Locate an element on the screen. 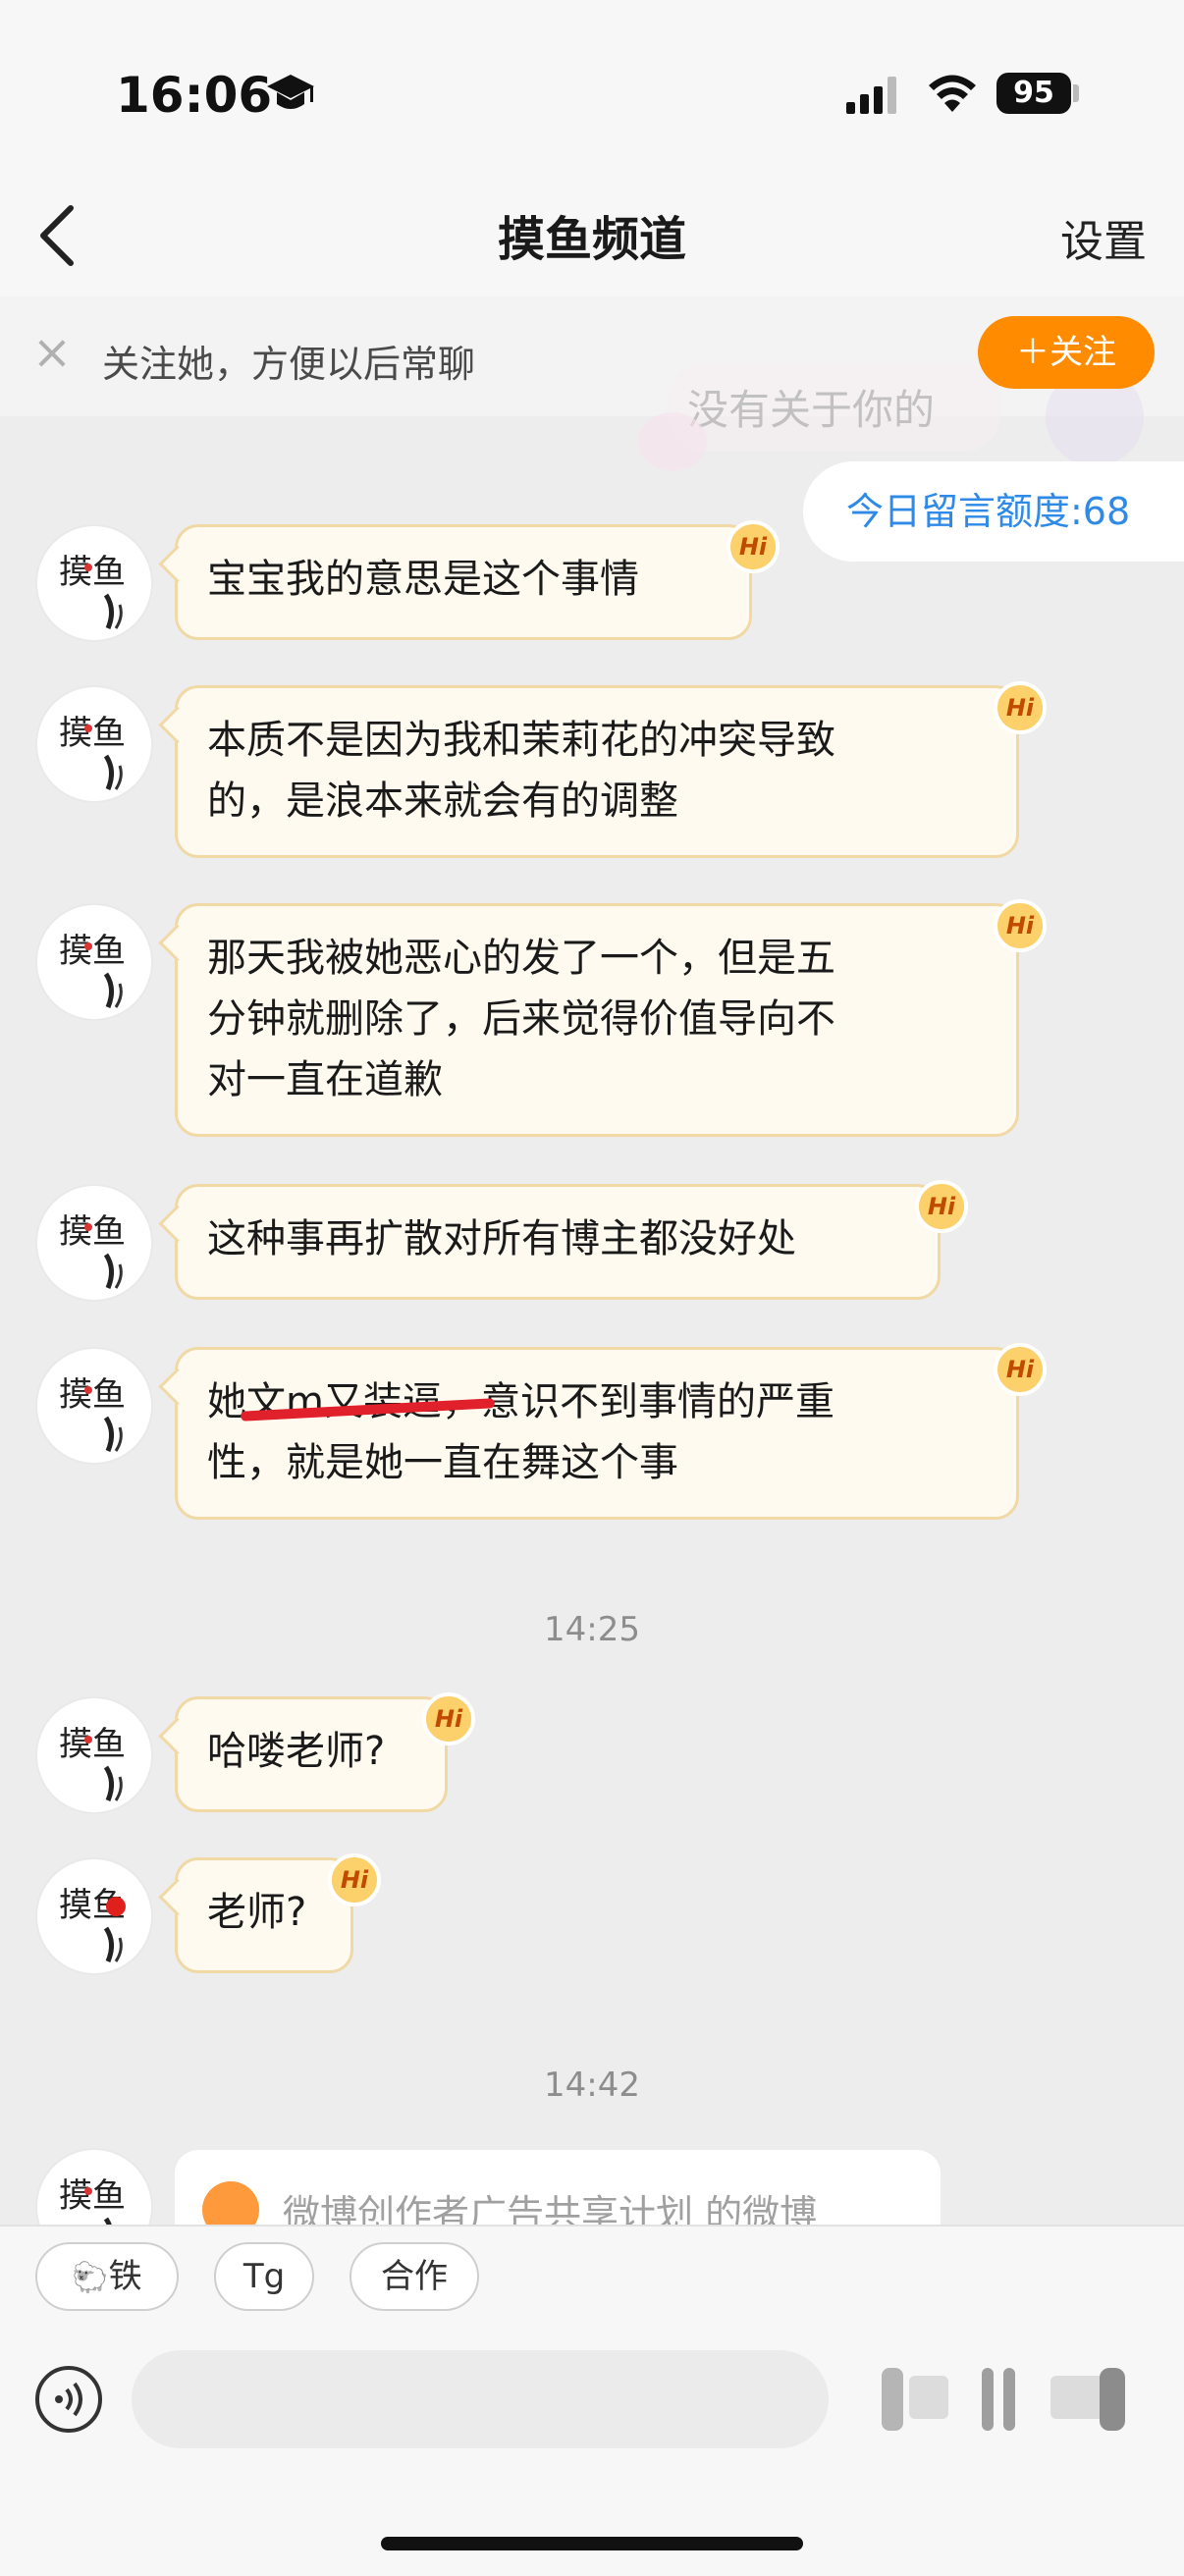 This screenshot has width=1184, height=2576. status-time: 16:06 is located at coordinates (194, 95).